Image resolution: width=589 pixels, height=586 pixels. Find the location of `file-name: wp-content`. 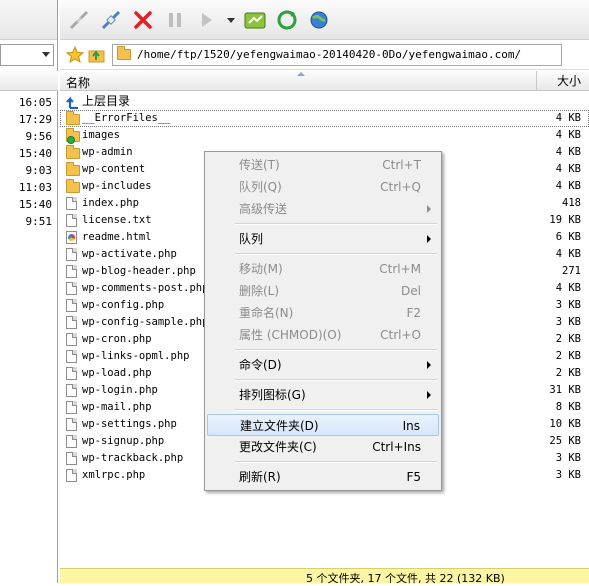

file-name: wp-content is located at coordinates (114, 169).